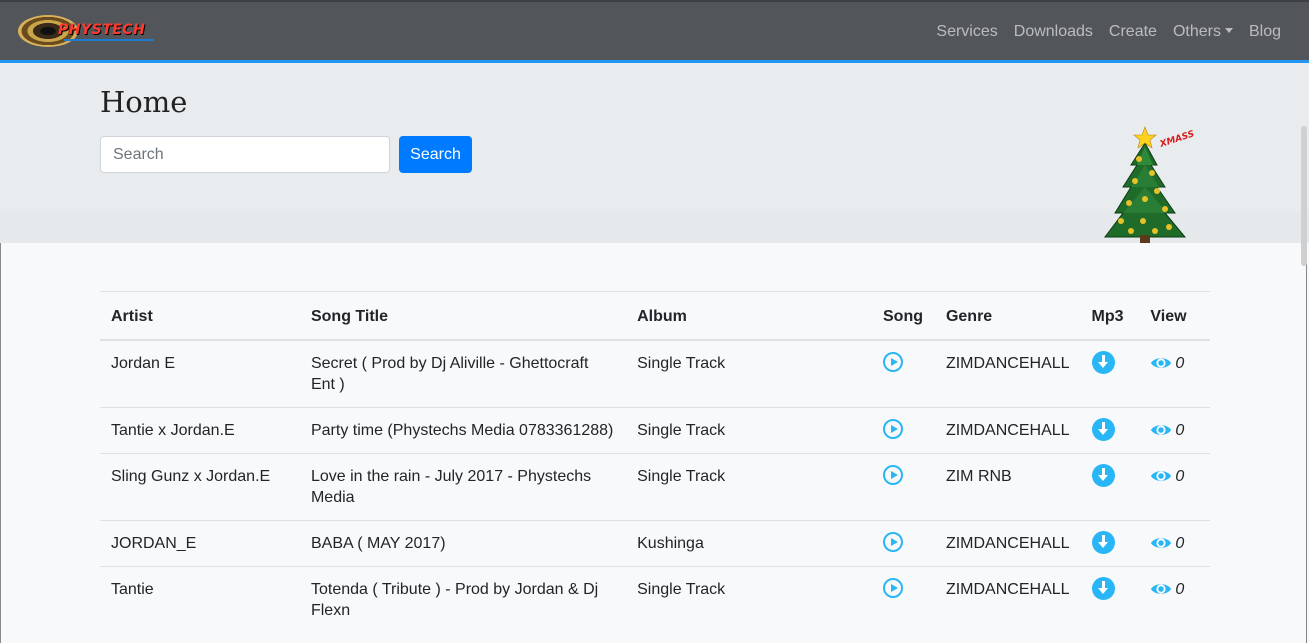 This screenshot has height=643, width=1309. What do you see at coordinates (1228, 30) in the screenshot?
I see `caret-down-icon` at bounding box center [1228, 30].